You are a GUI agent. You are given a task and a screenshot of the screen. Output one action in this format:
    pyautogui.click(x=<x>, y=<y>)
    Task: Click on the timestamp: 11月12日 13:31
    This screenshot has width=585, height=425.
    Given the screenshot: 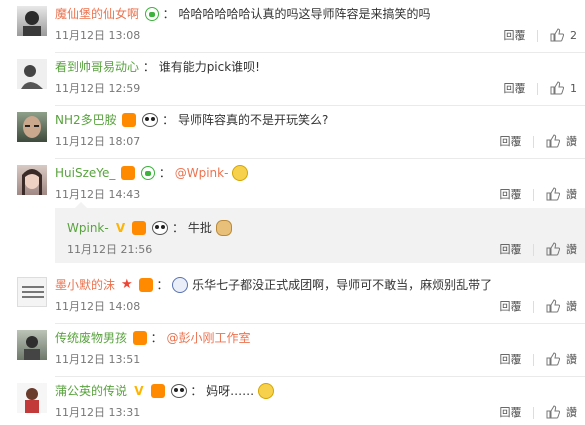 What is the action you would take?
    pyautogui.click(x=98, y=412)
    